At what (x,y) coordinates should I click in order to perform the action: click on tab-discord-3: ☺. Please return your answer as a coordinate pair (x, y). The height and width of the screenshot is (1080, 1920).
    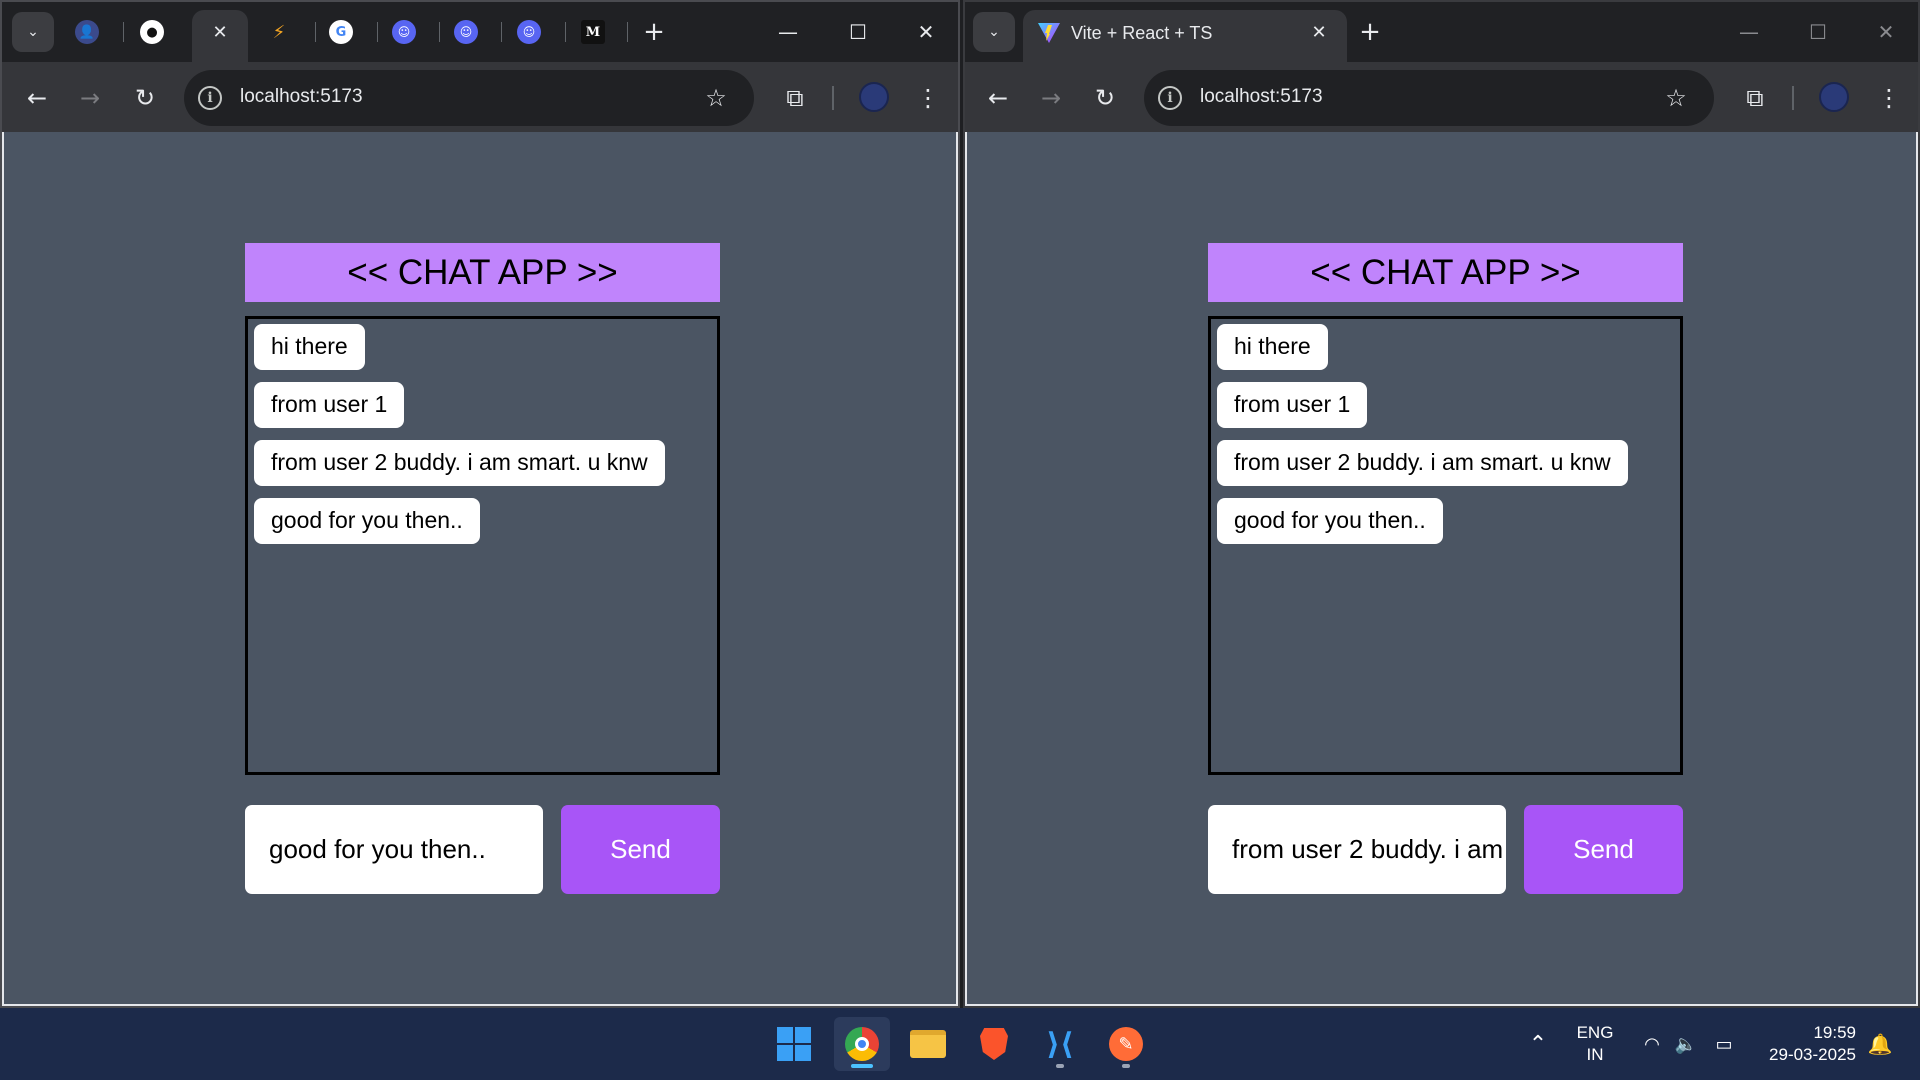
    Looking at the image, I should click on (529, 32).